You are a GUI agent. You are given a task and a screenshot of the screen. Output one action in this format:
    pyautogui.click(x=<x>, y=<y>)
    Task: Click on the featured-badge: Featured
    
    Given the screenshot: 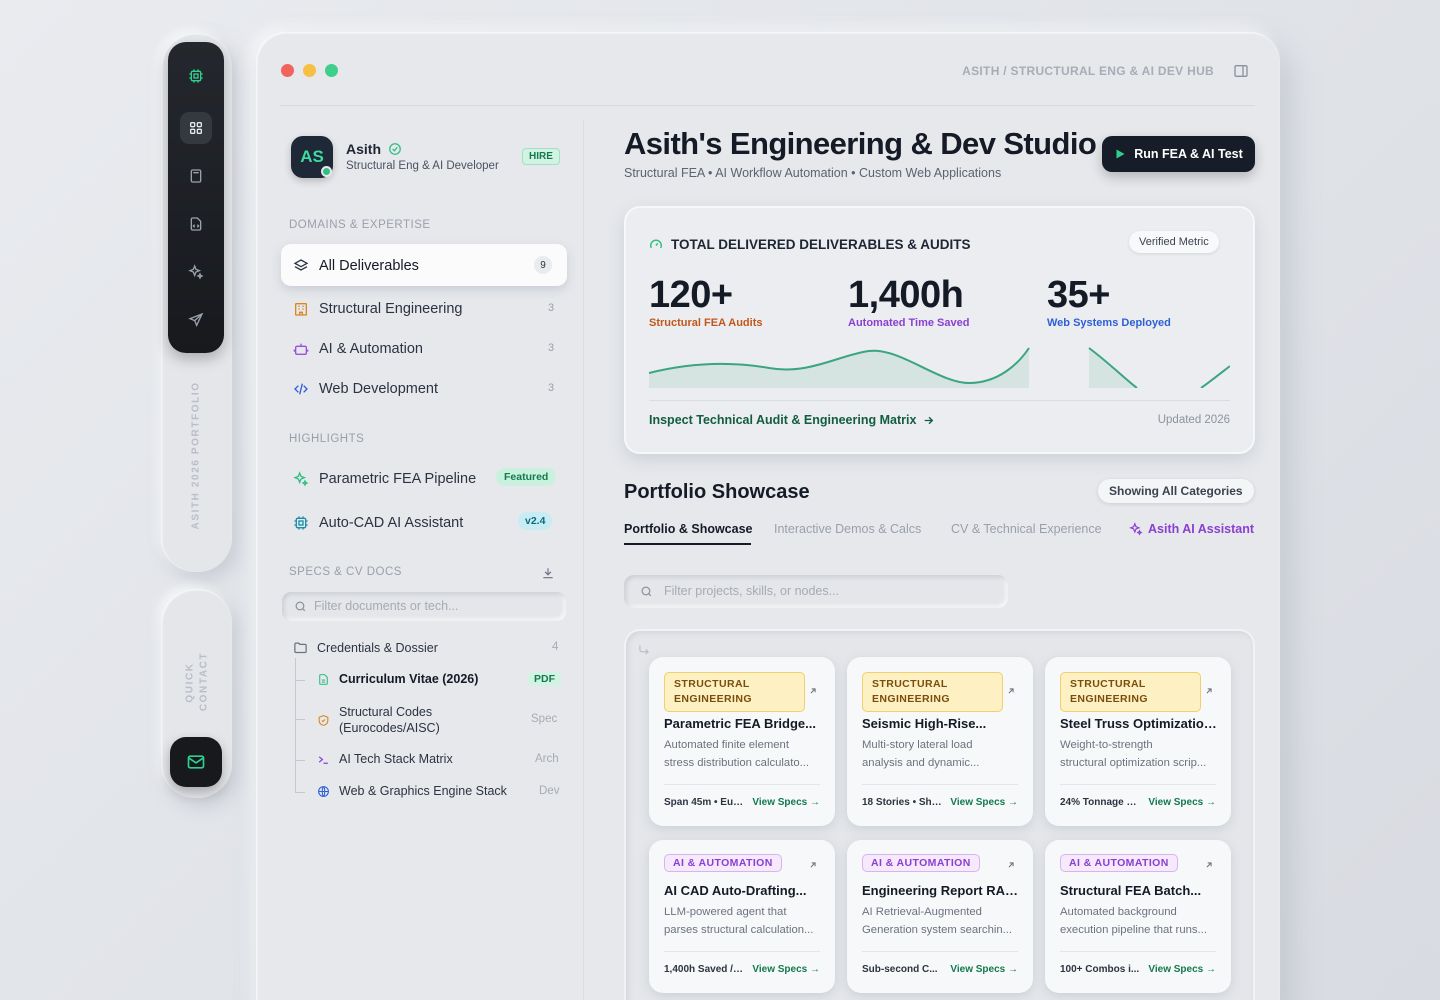 What is the action you would take?
    pyautogui.click(x=526, y=477)
    